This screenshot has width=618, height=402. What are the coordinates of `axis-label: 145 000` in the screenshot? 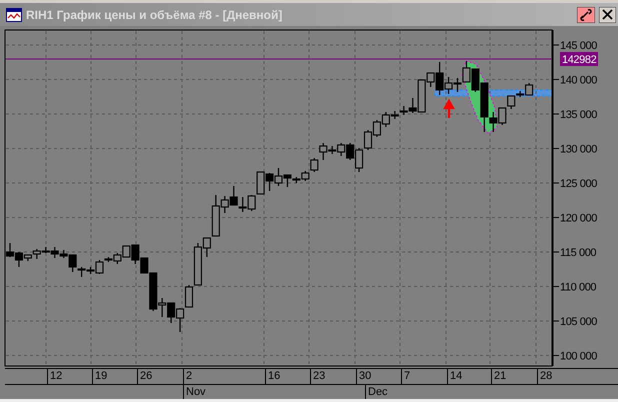 It's located at (578, 46).